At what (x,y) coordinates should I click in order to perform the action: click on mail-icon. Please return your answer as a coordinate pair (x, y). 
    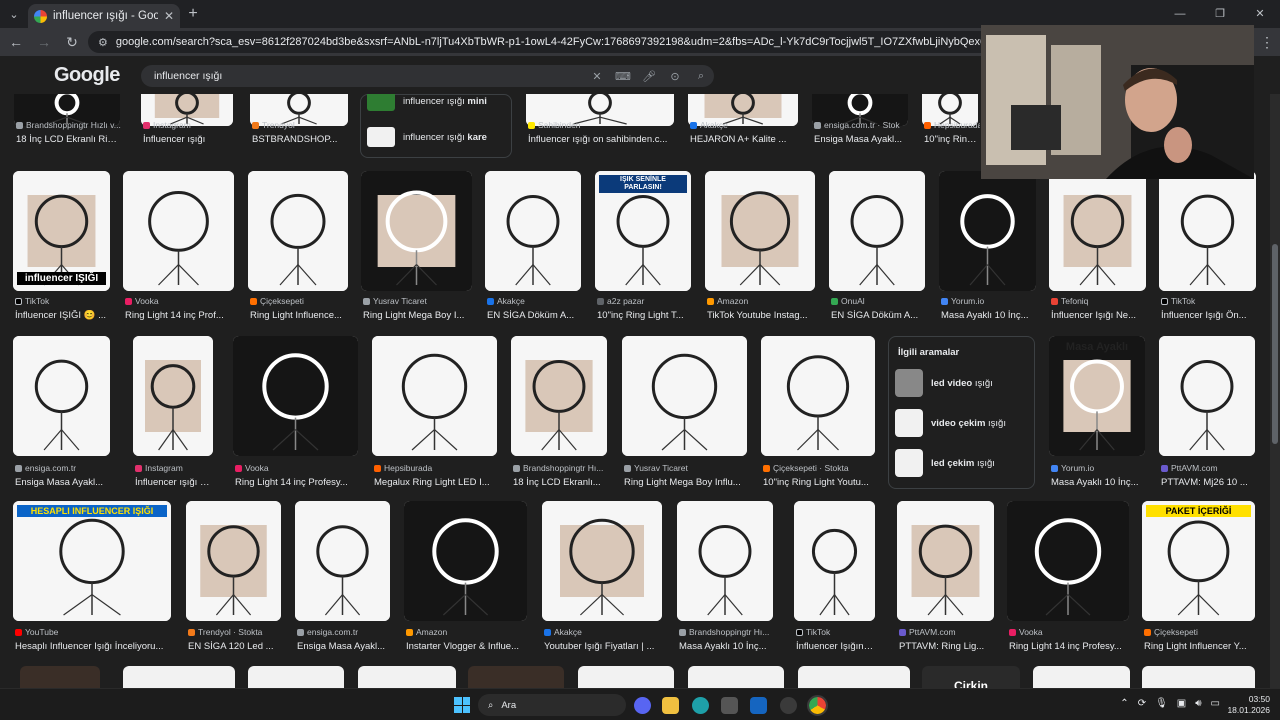
    Looking at the image, I should click on (758, 705).